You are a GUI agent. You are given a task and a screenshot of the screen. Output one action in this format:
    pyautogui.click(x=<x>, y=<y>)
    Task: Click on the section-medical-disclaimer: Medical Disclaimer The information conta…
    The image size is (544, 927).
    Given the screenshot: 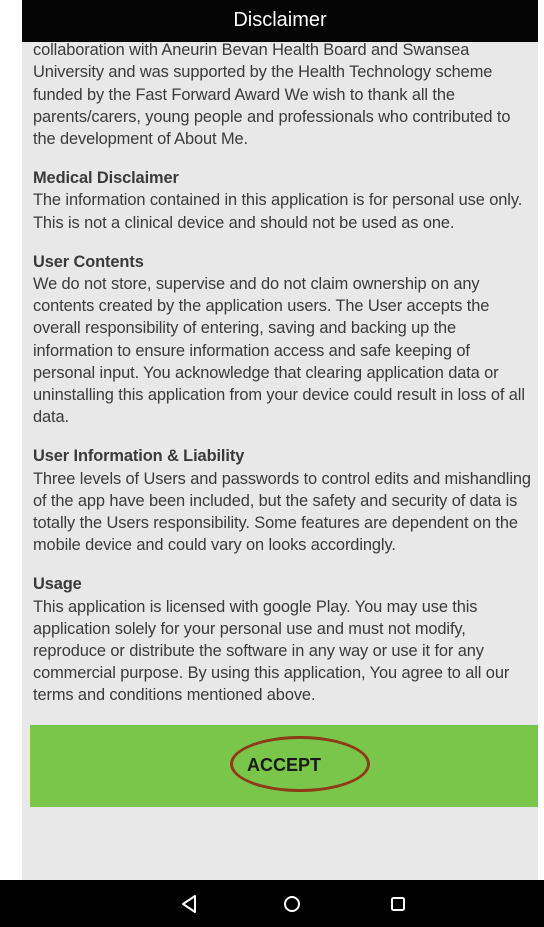 What is the action you would take?
    pyautogui.click(x=283, y=200)
    